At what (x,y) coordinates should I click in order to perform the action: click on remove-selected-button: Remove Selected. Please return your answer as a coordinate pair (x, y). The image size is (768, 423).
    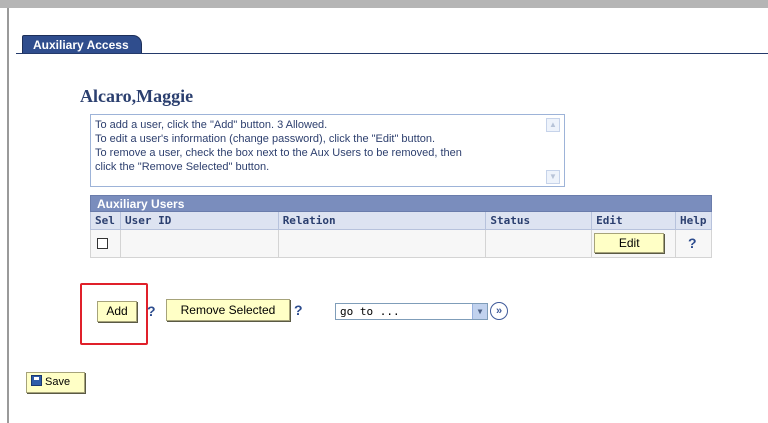
    Looking at the image, I should click on (228, 310).